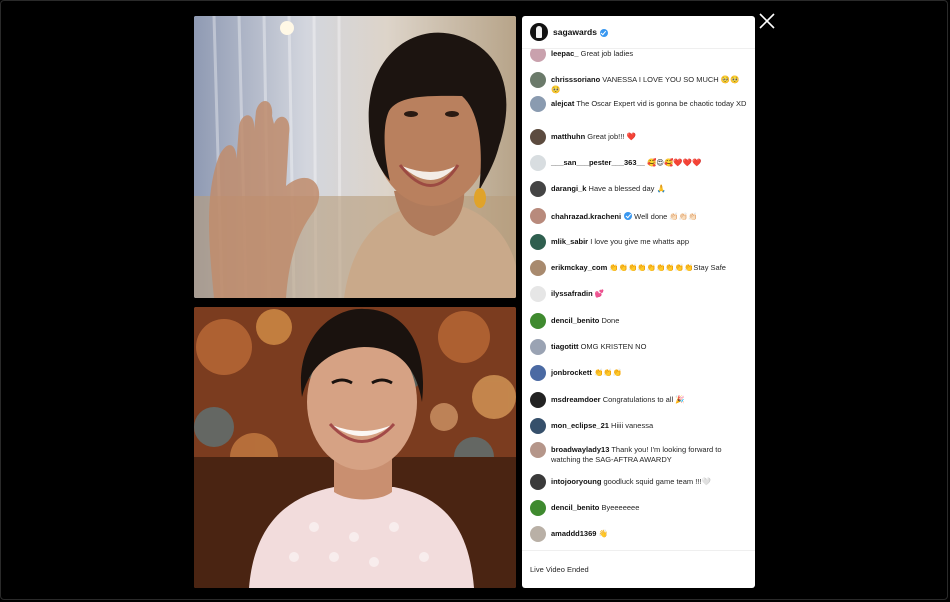  I want to click on close-icon, so click(767, 21).